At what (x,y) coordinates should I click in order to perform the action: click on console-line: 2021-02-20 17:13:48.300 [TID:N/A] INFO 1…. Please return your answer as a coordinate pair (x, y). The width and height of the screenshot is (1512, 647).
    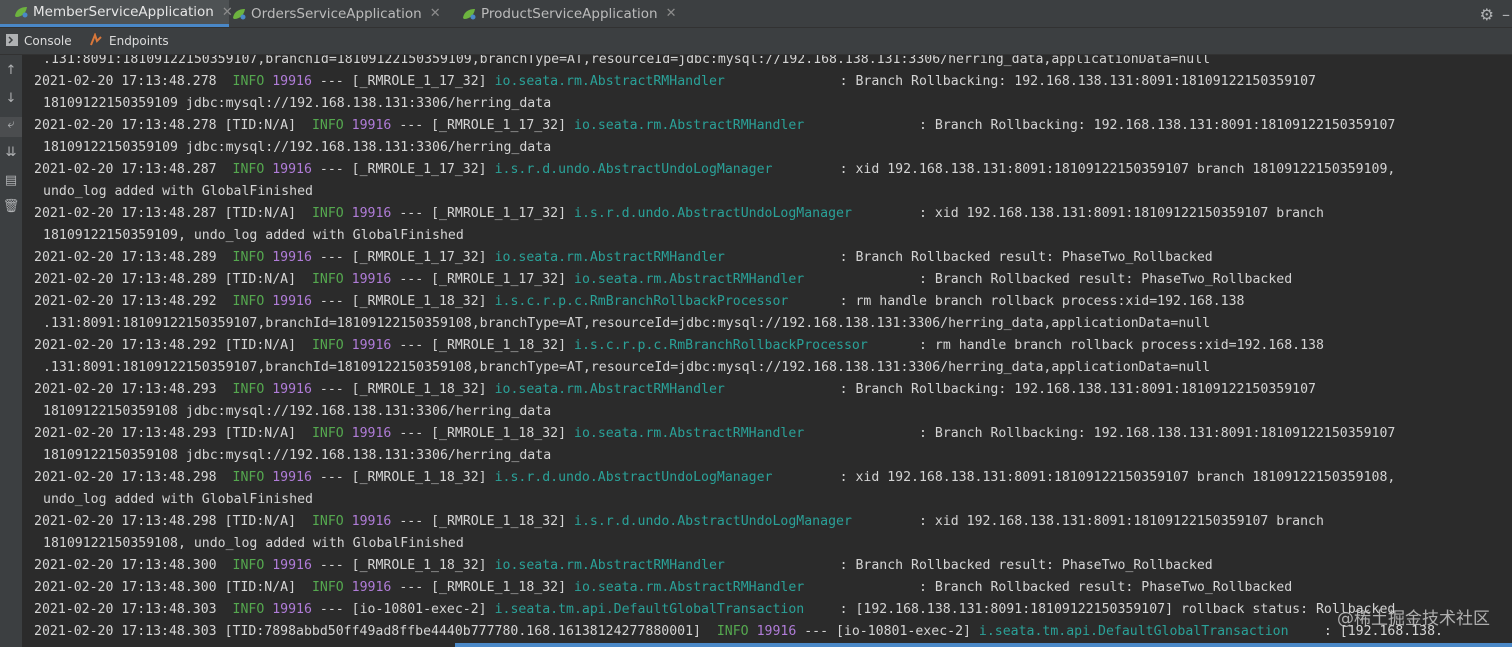
    Looking at the image, I should click on (663, 588).